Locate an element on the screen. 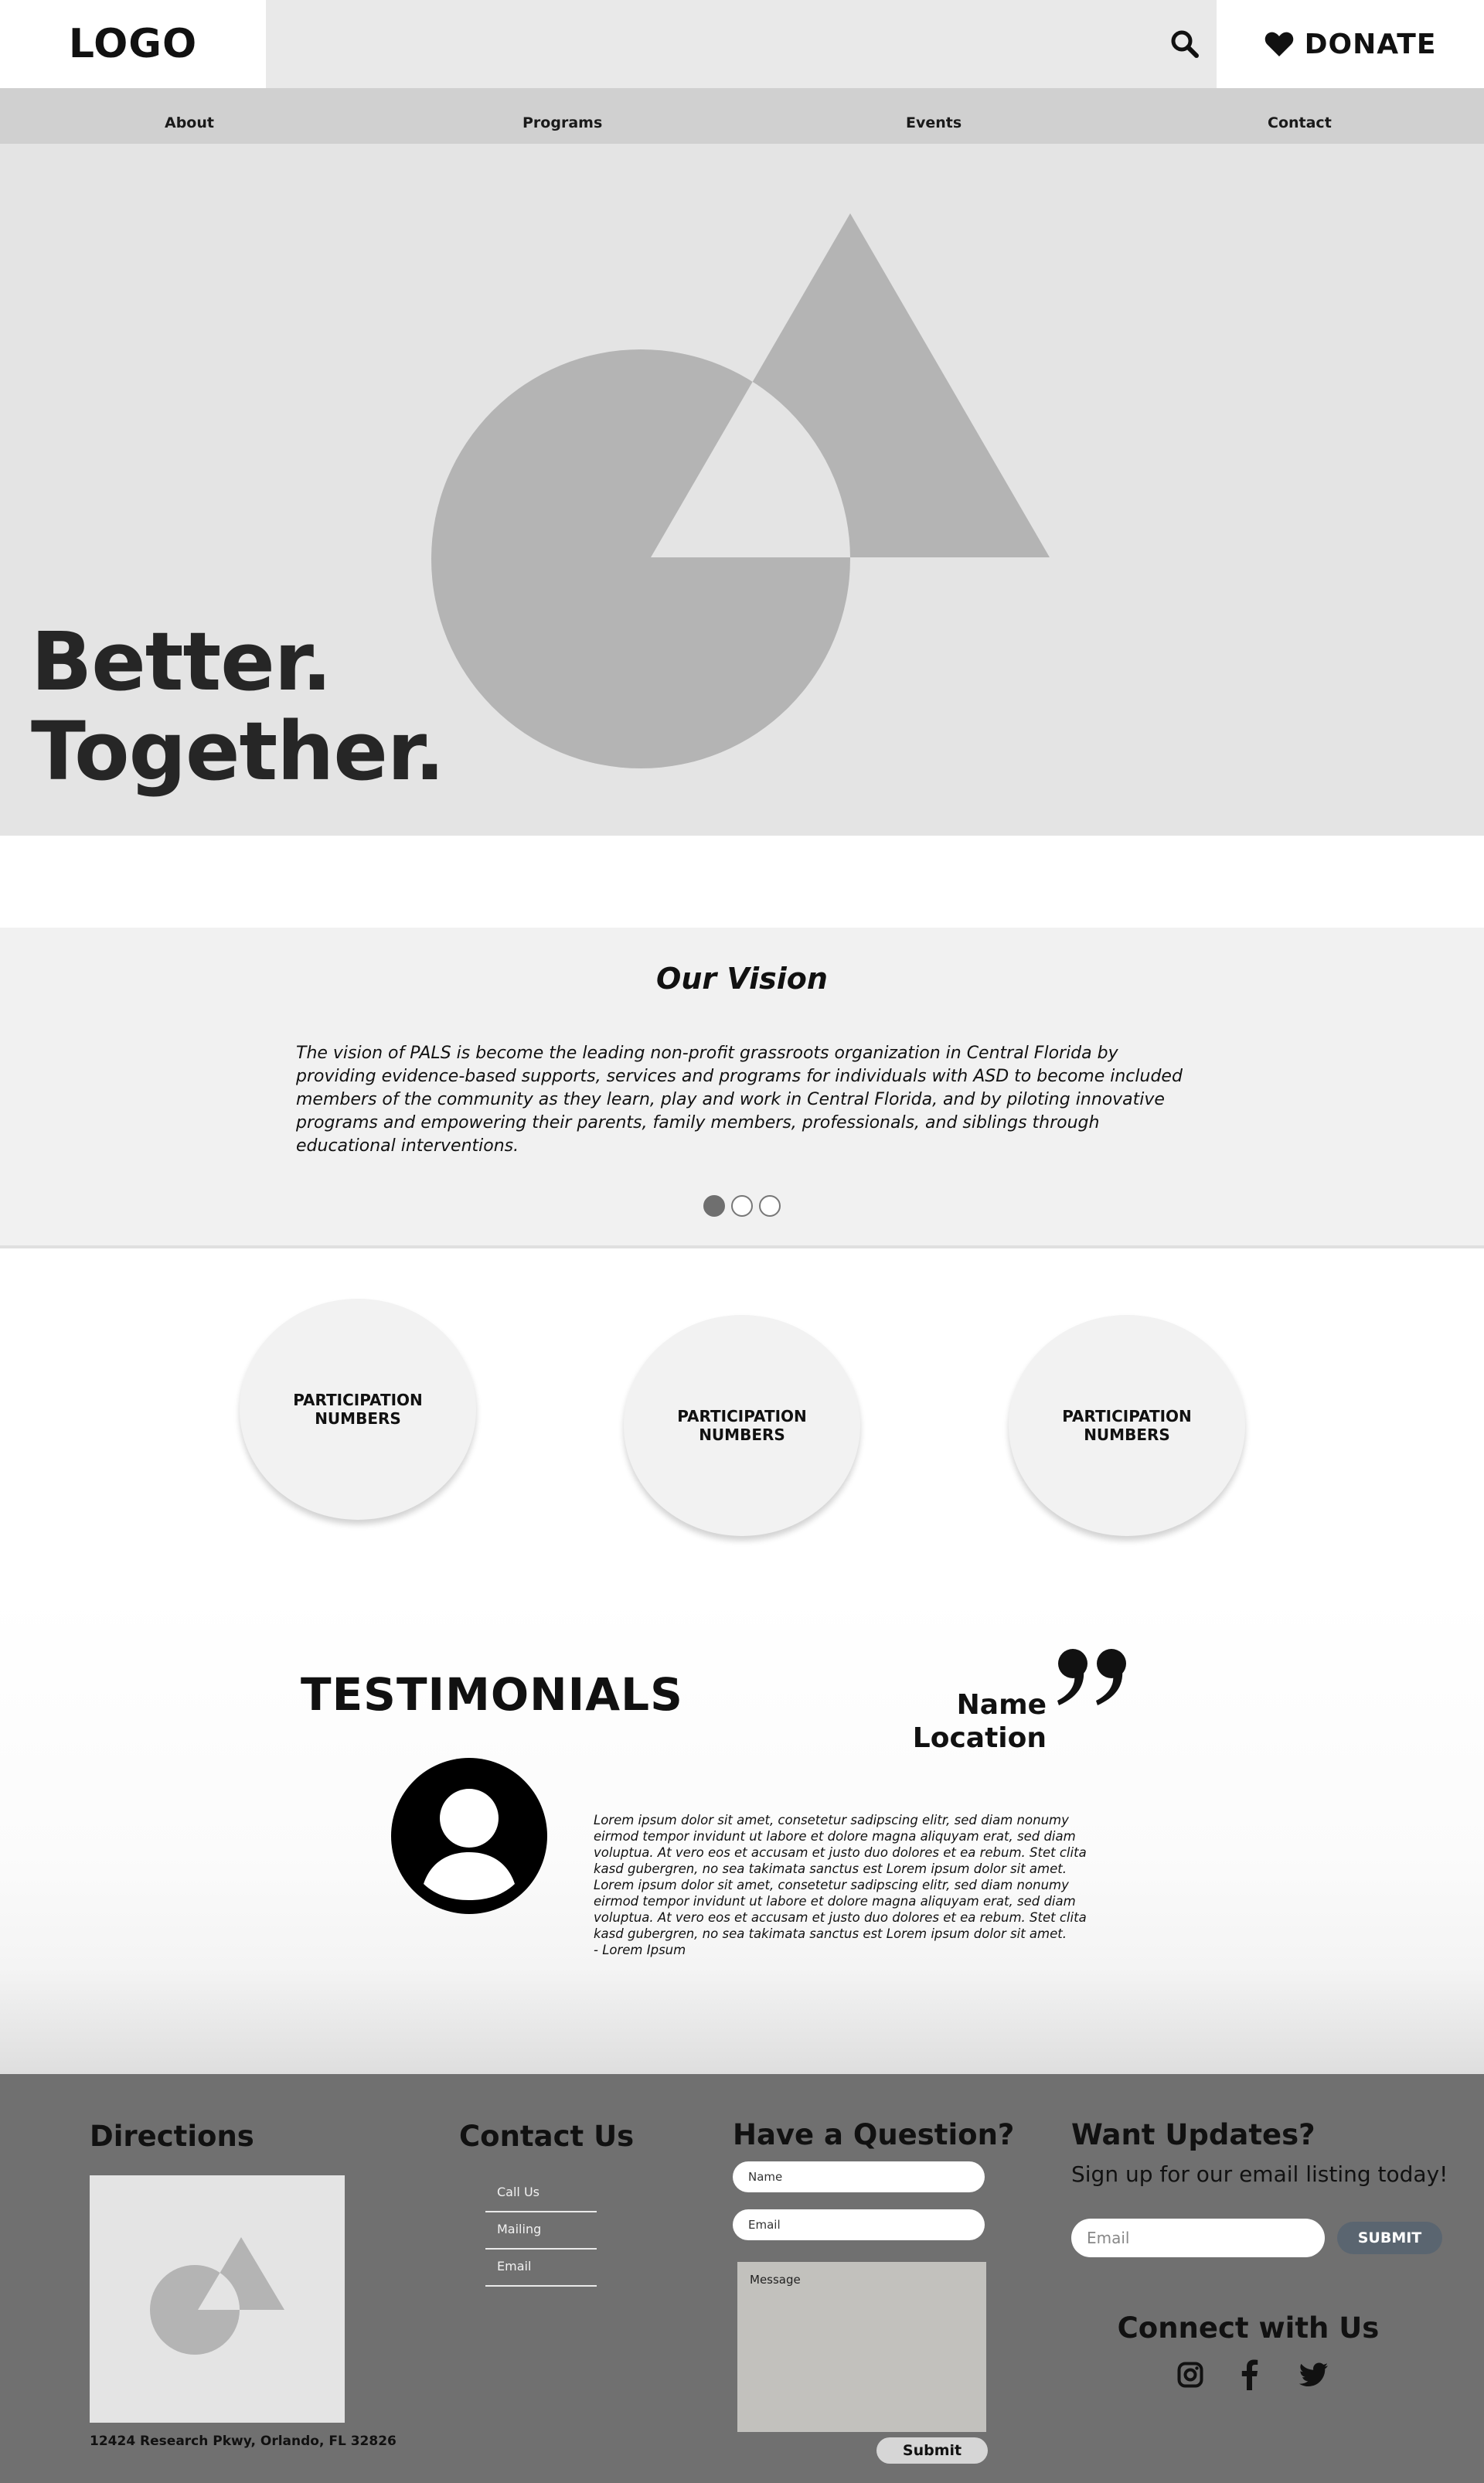  instagram-link is located at coordinates (1190, 2375).